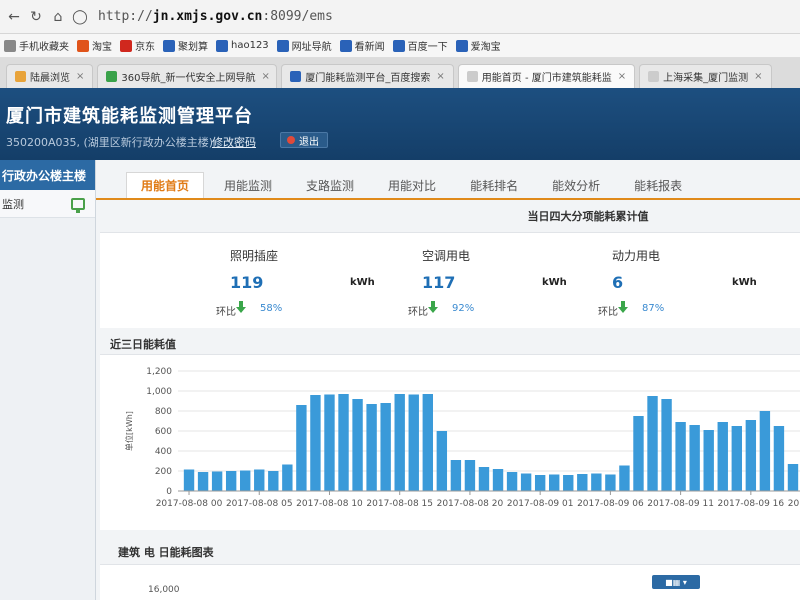  I want to click on bookmark-item: 京东, so click(137, 45).